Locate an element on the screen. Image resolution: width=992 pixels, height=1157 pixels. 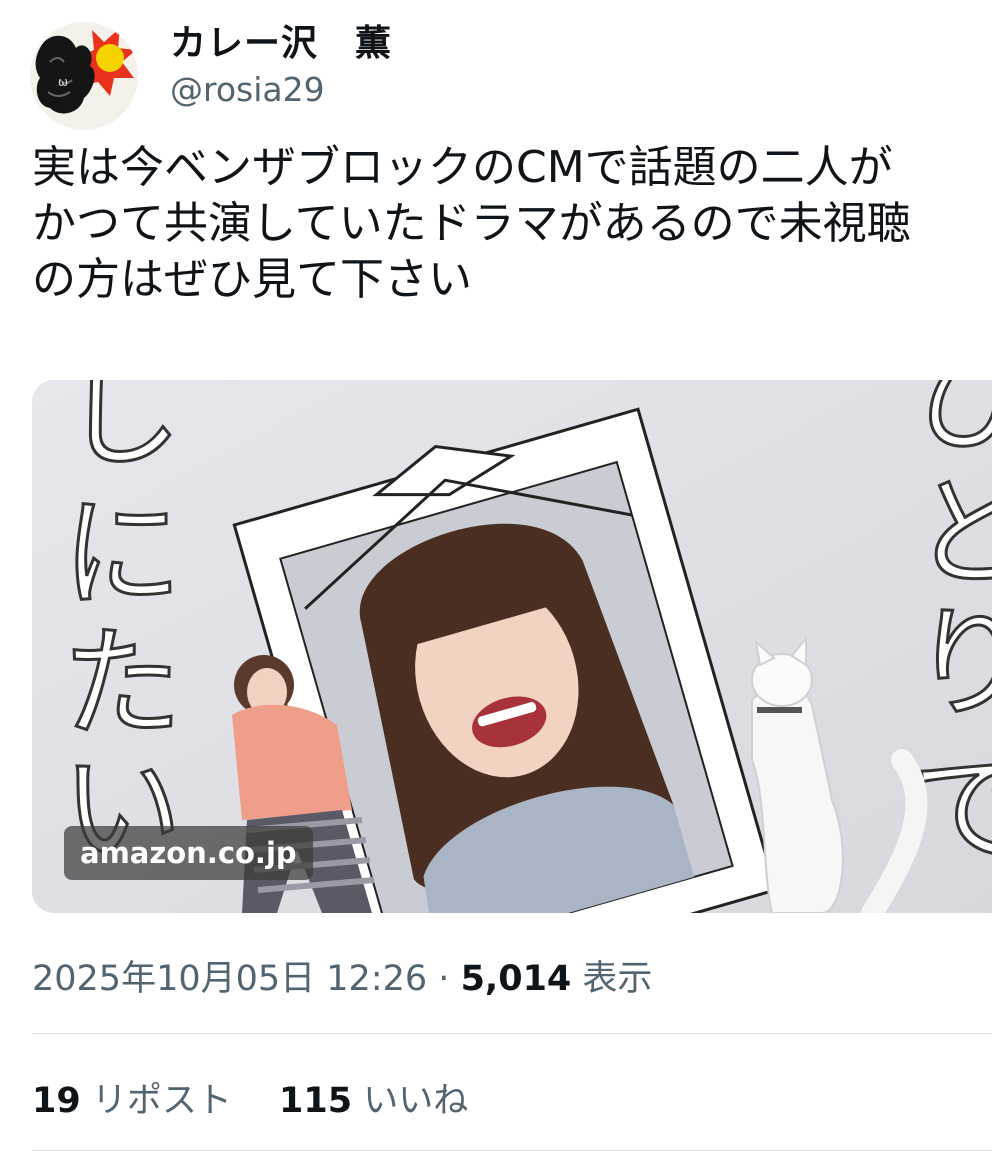
tweet-text-line: かつて共演していたドラマがあるので未視聴 is located at coordinates (471, 223).